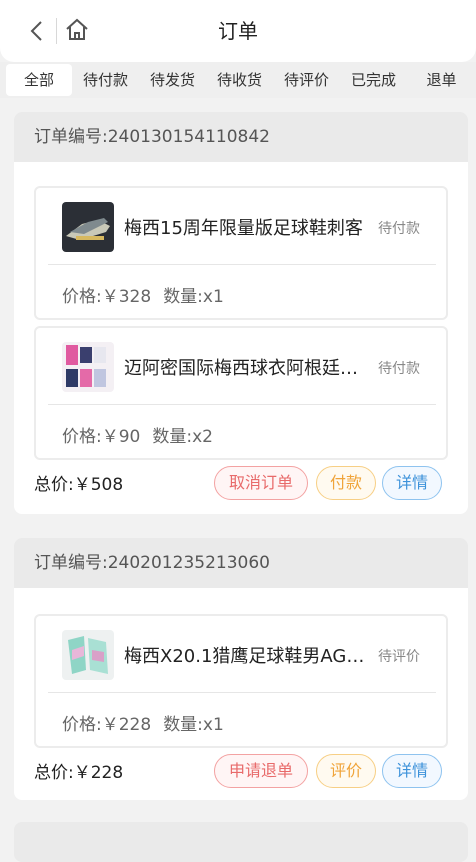  Describe the element at coordinates (241, 253) in the screenshot. I see `order-item: 梅西15周年限量版足球鞋刺客 待付款 价格:￥328 数量:x1` at that location.